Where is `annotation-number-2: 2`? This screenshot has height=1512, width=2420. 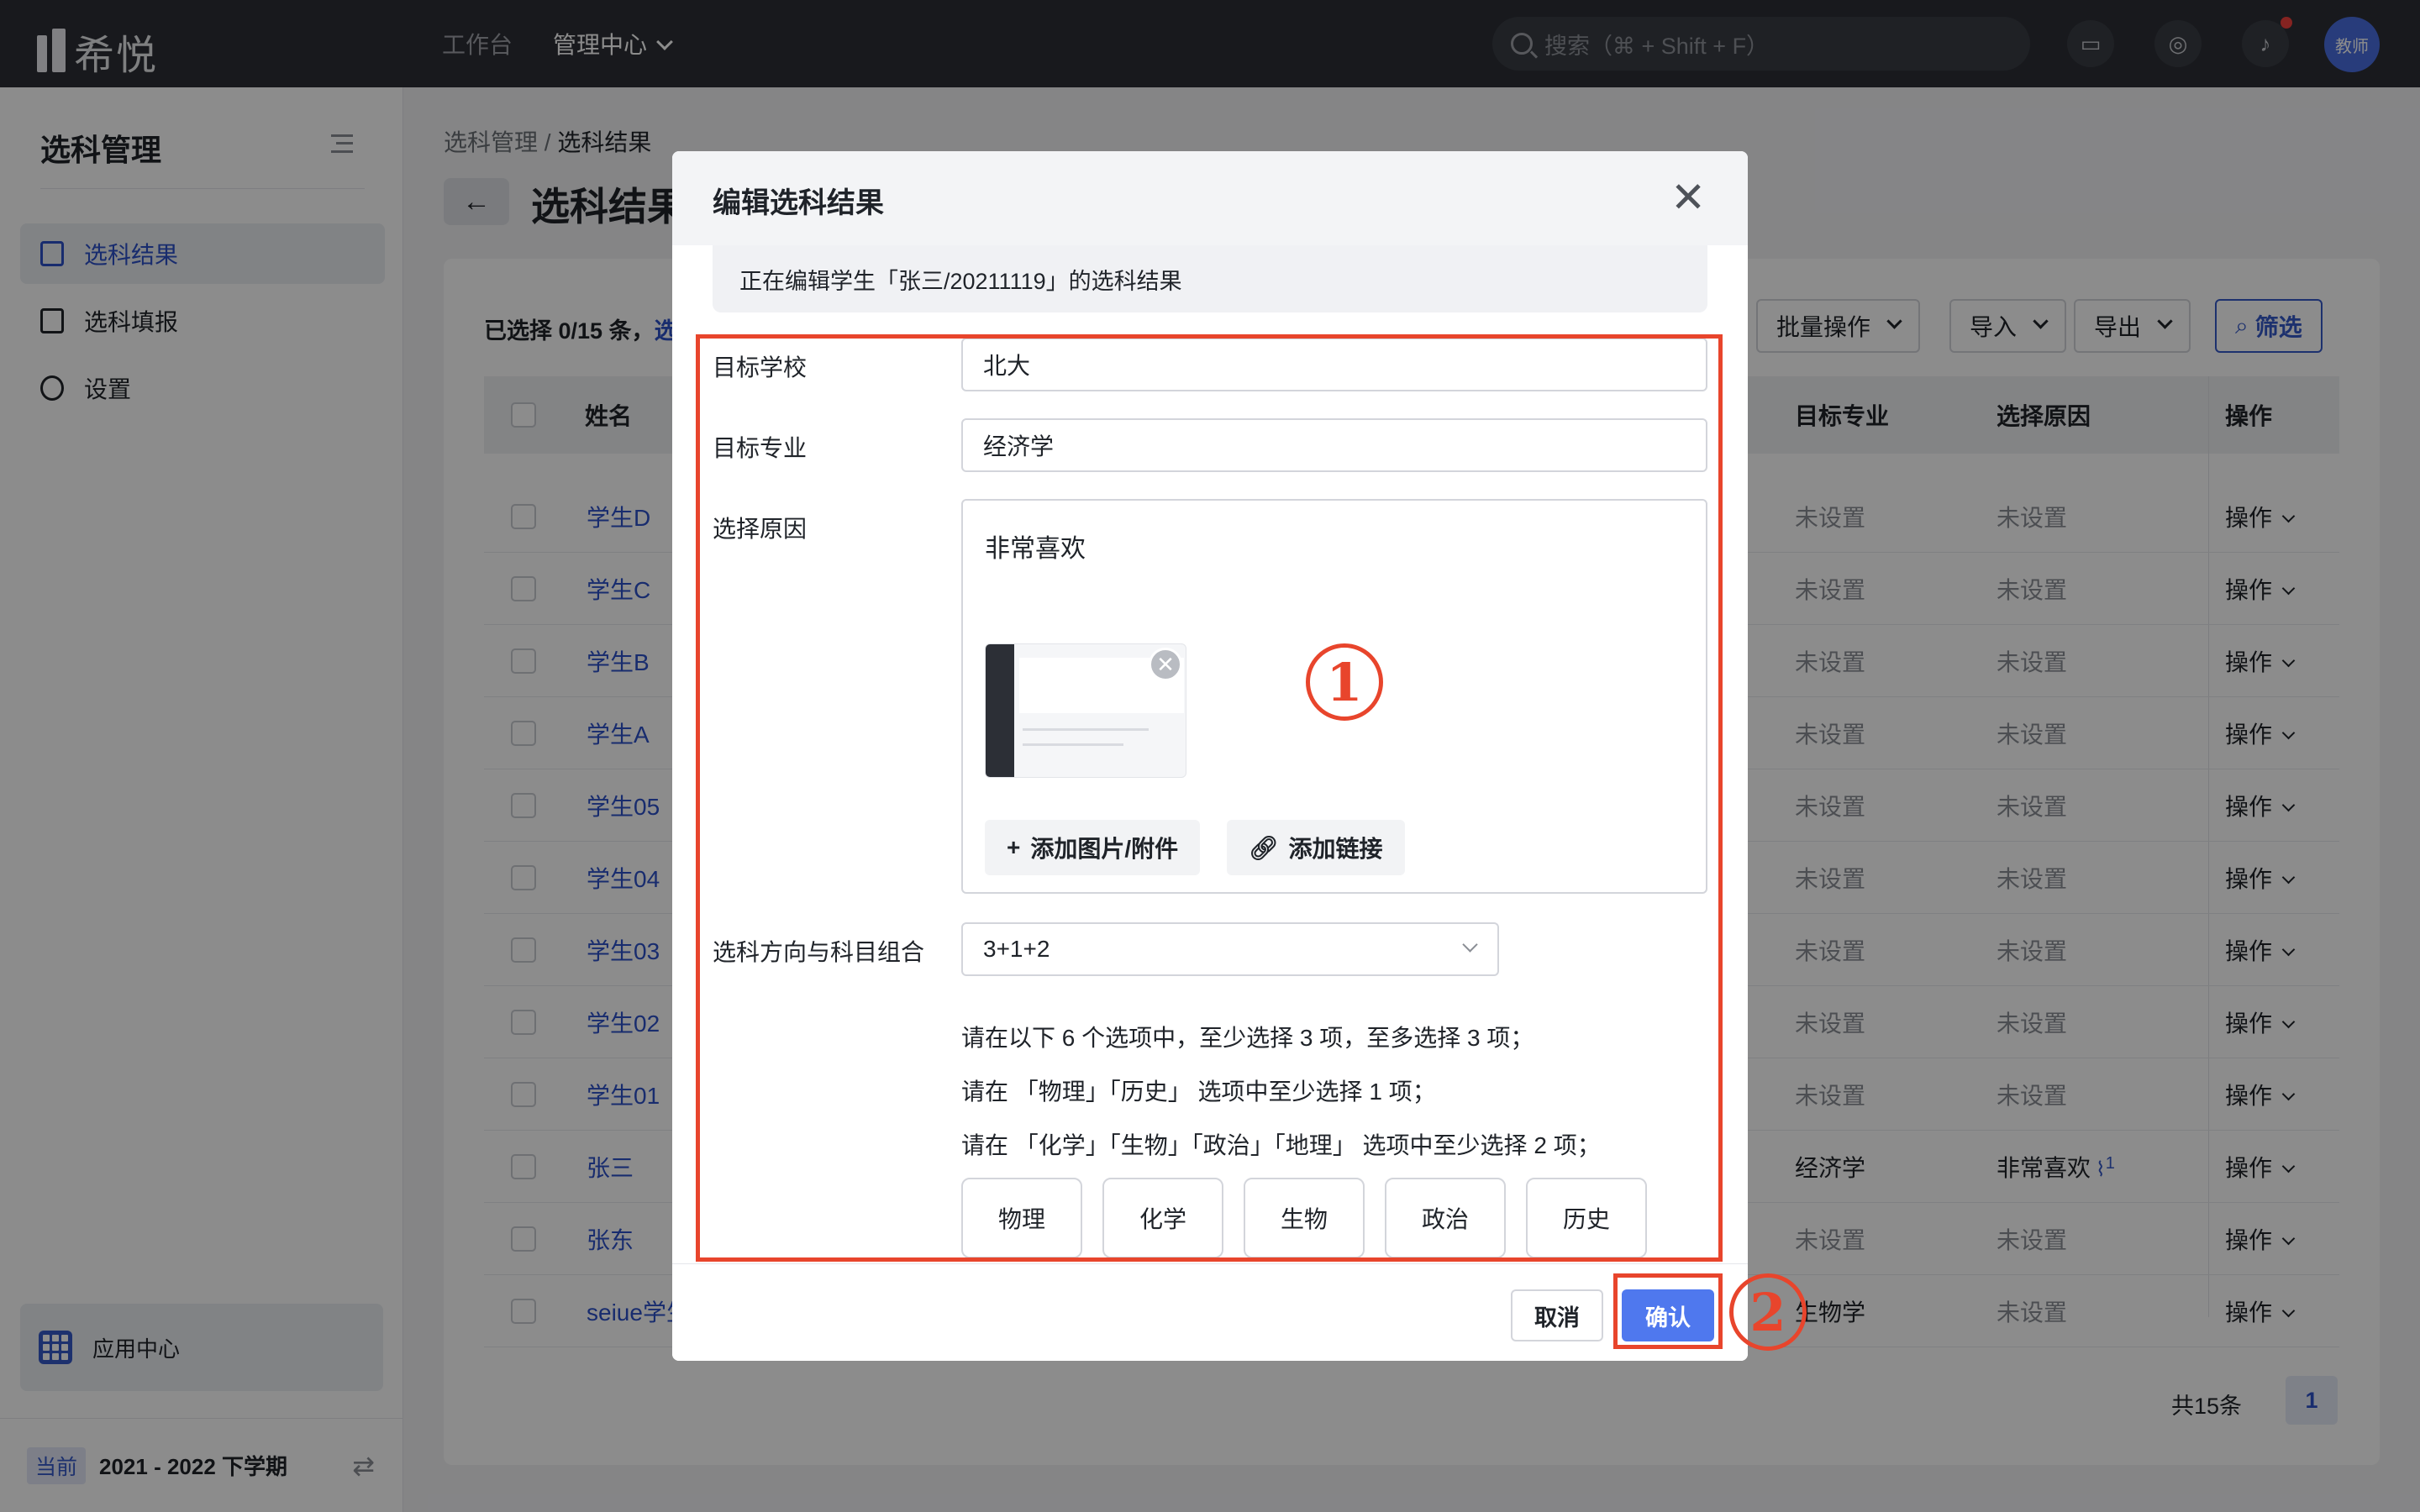
annotation-number-2: 2 is located at coordinates (1768, 1312).